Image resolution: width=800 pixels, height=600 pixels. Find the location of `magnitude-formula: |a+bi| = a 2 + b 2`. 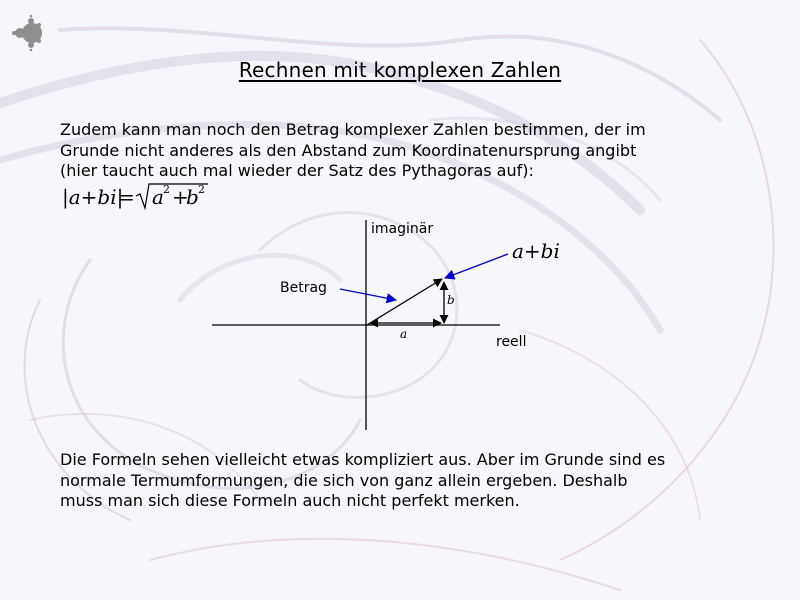

magnitude-formula: |a+bi| = a 2 + b 2 is located at coordinates (135, 197).